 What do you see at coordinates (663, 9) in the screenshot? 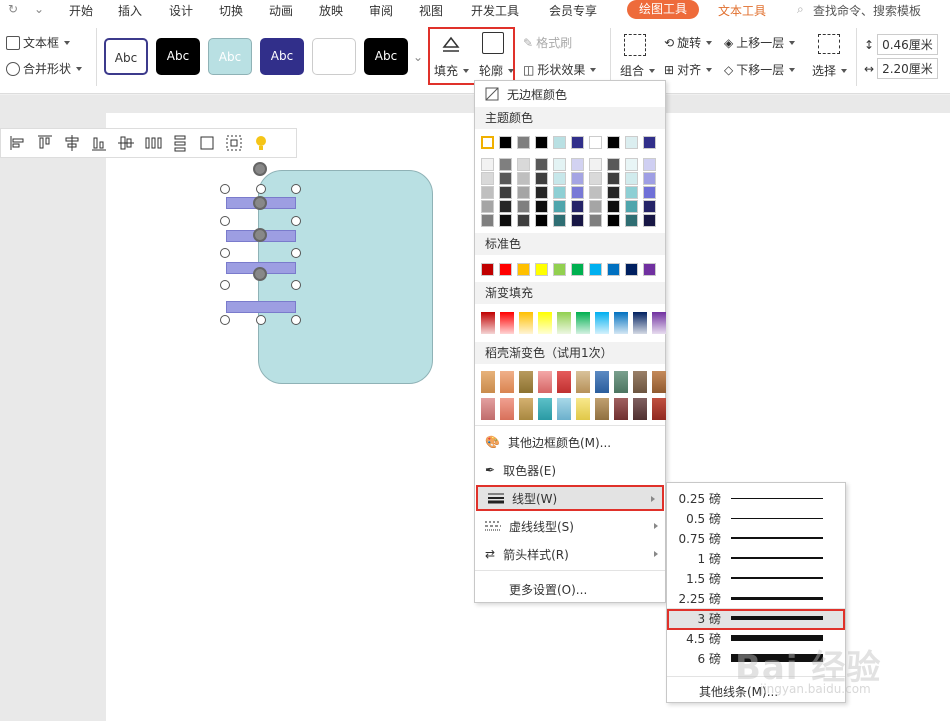
I see `tab-drawing-tools: 绘图工具` at bounding box center [663, 9].